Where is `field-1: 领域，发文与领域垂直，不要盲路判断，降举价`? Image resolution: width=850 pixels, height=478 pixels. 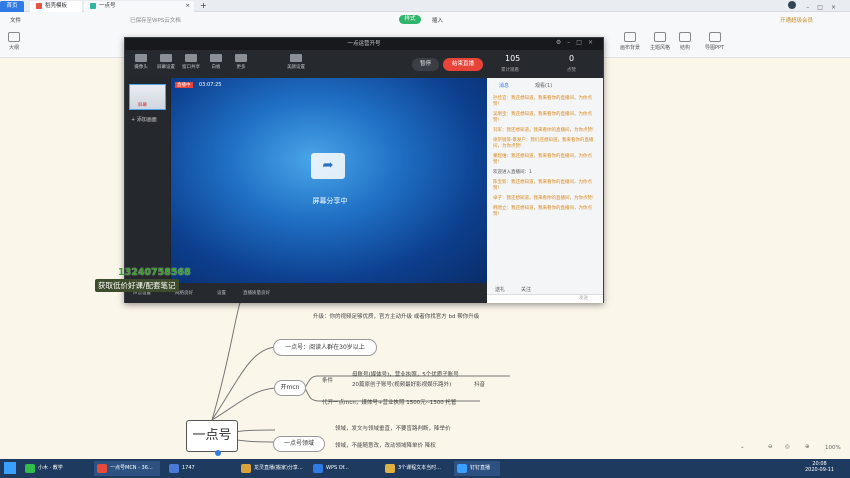
field-1: 领域，发文与领域垂直，不要盲路判断，降举价 is located at coordinates (393, 428).